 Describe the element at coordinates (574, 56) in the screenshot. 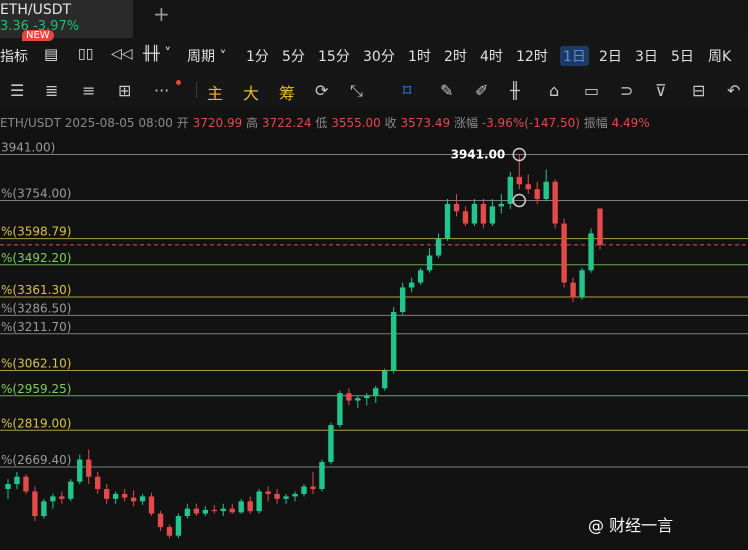

I see `interval-1d: 1日` at that location.